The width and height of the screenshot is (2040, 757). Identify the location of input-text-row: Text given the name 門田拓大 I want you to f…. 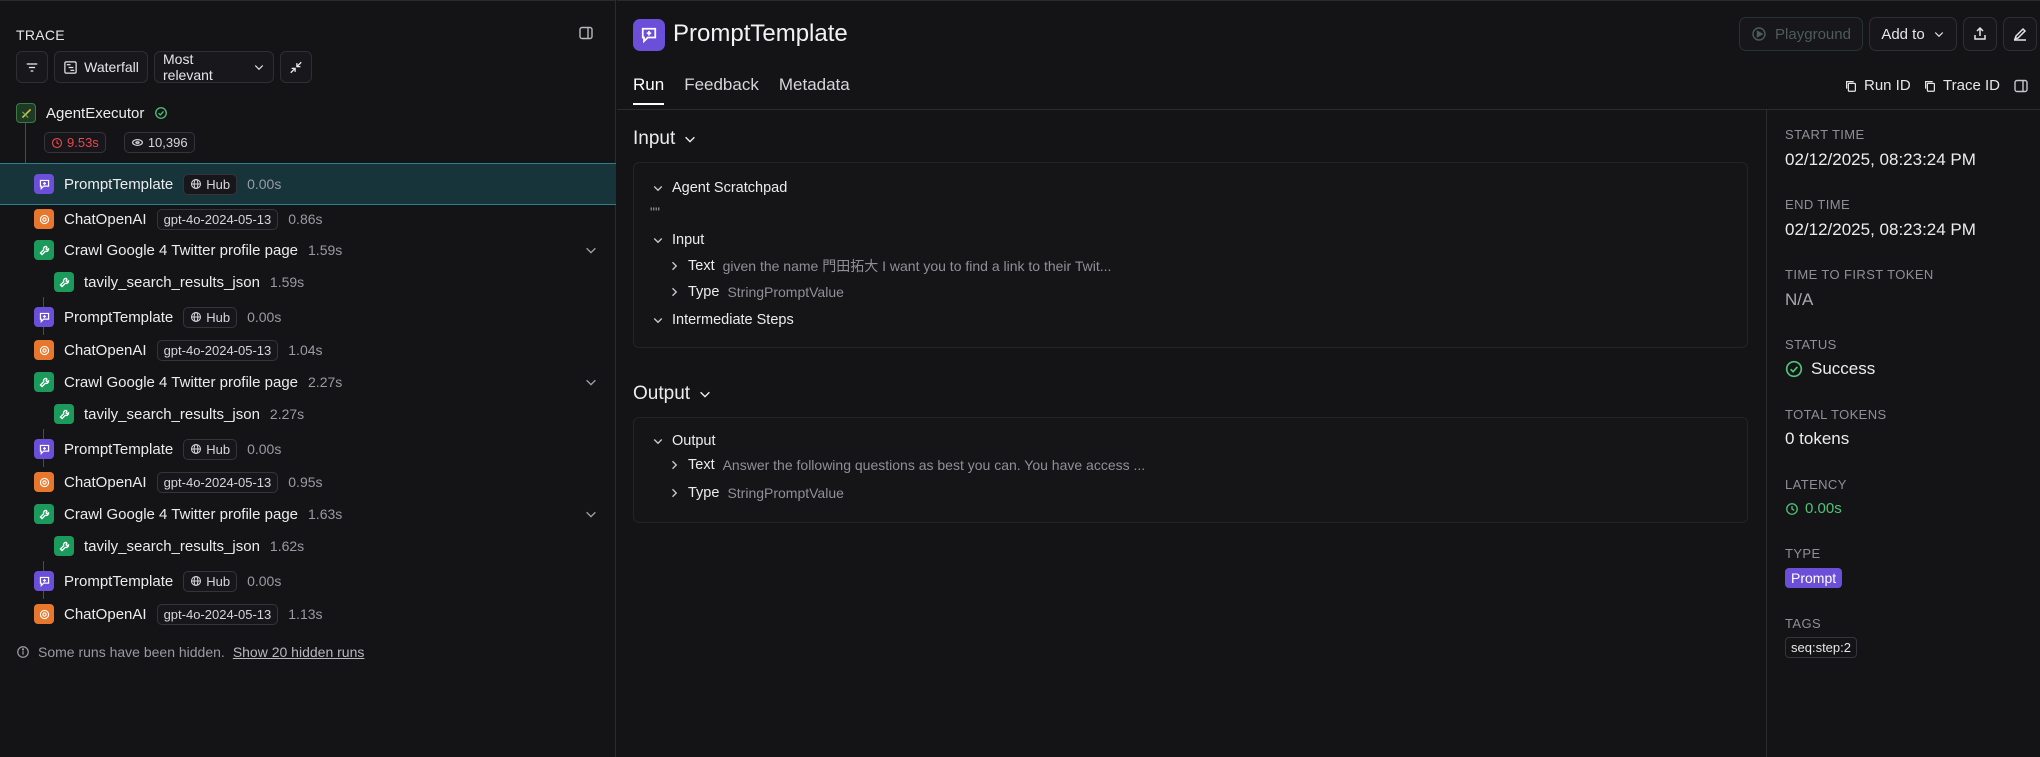
(889, 266).